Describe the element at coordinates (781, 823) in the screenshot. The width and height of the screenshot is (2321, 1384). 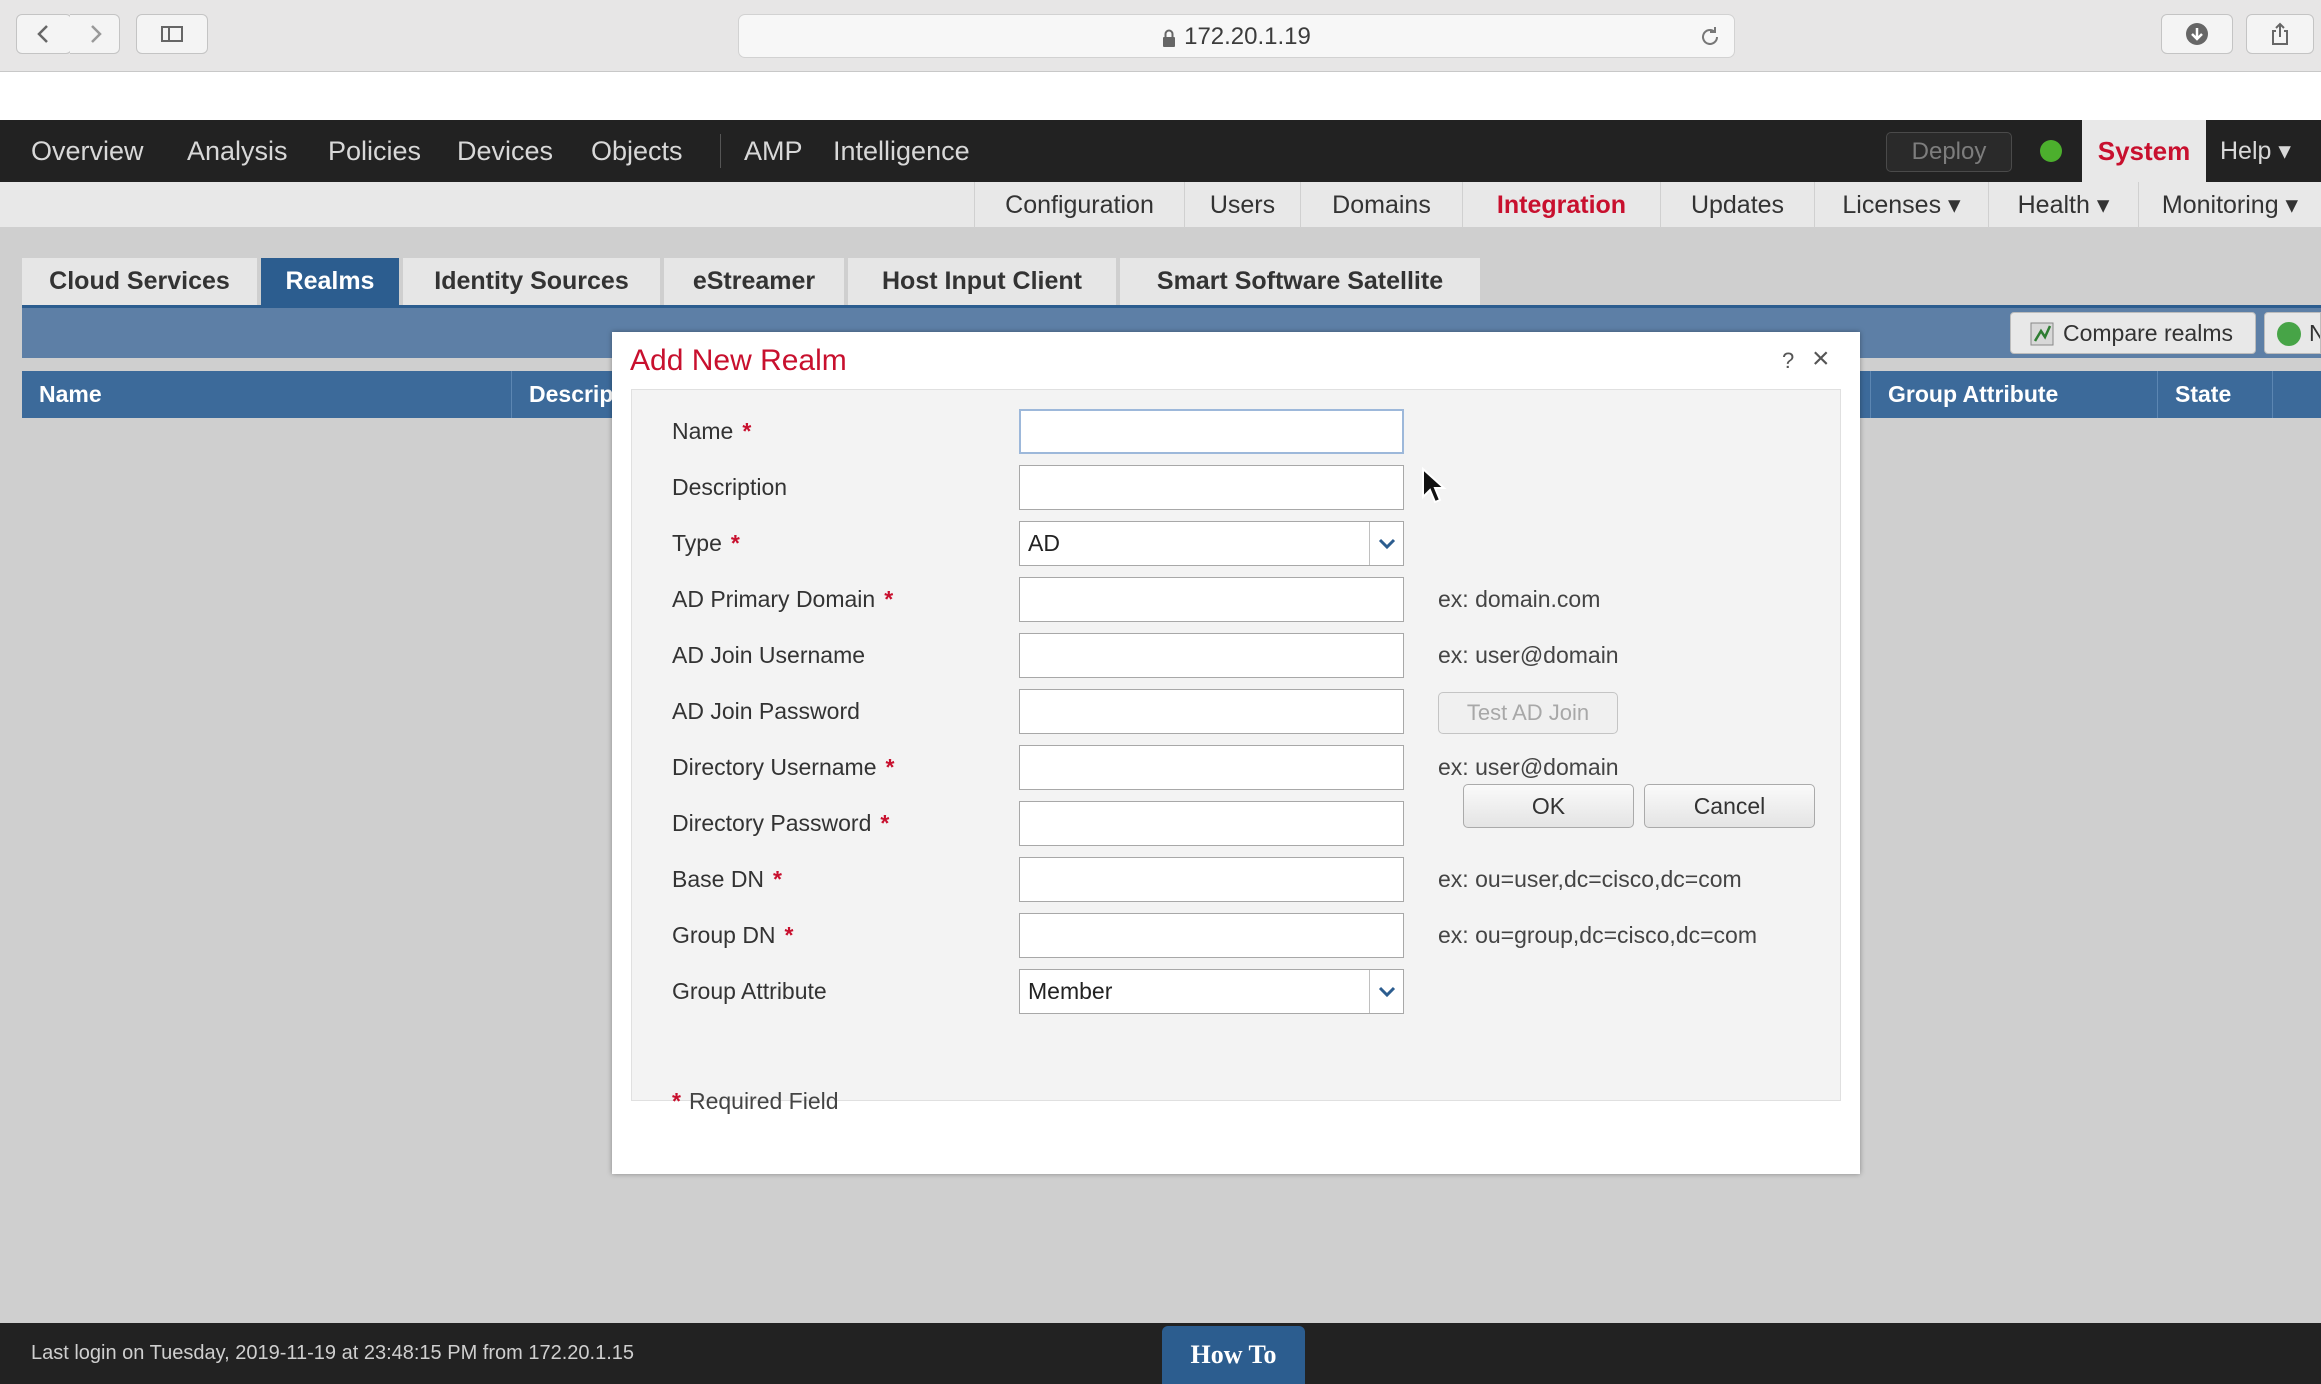
I see `directory-password-label: Directory Password *` at that location.